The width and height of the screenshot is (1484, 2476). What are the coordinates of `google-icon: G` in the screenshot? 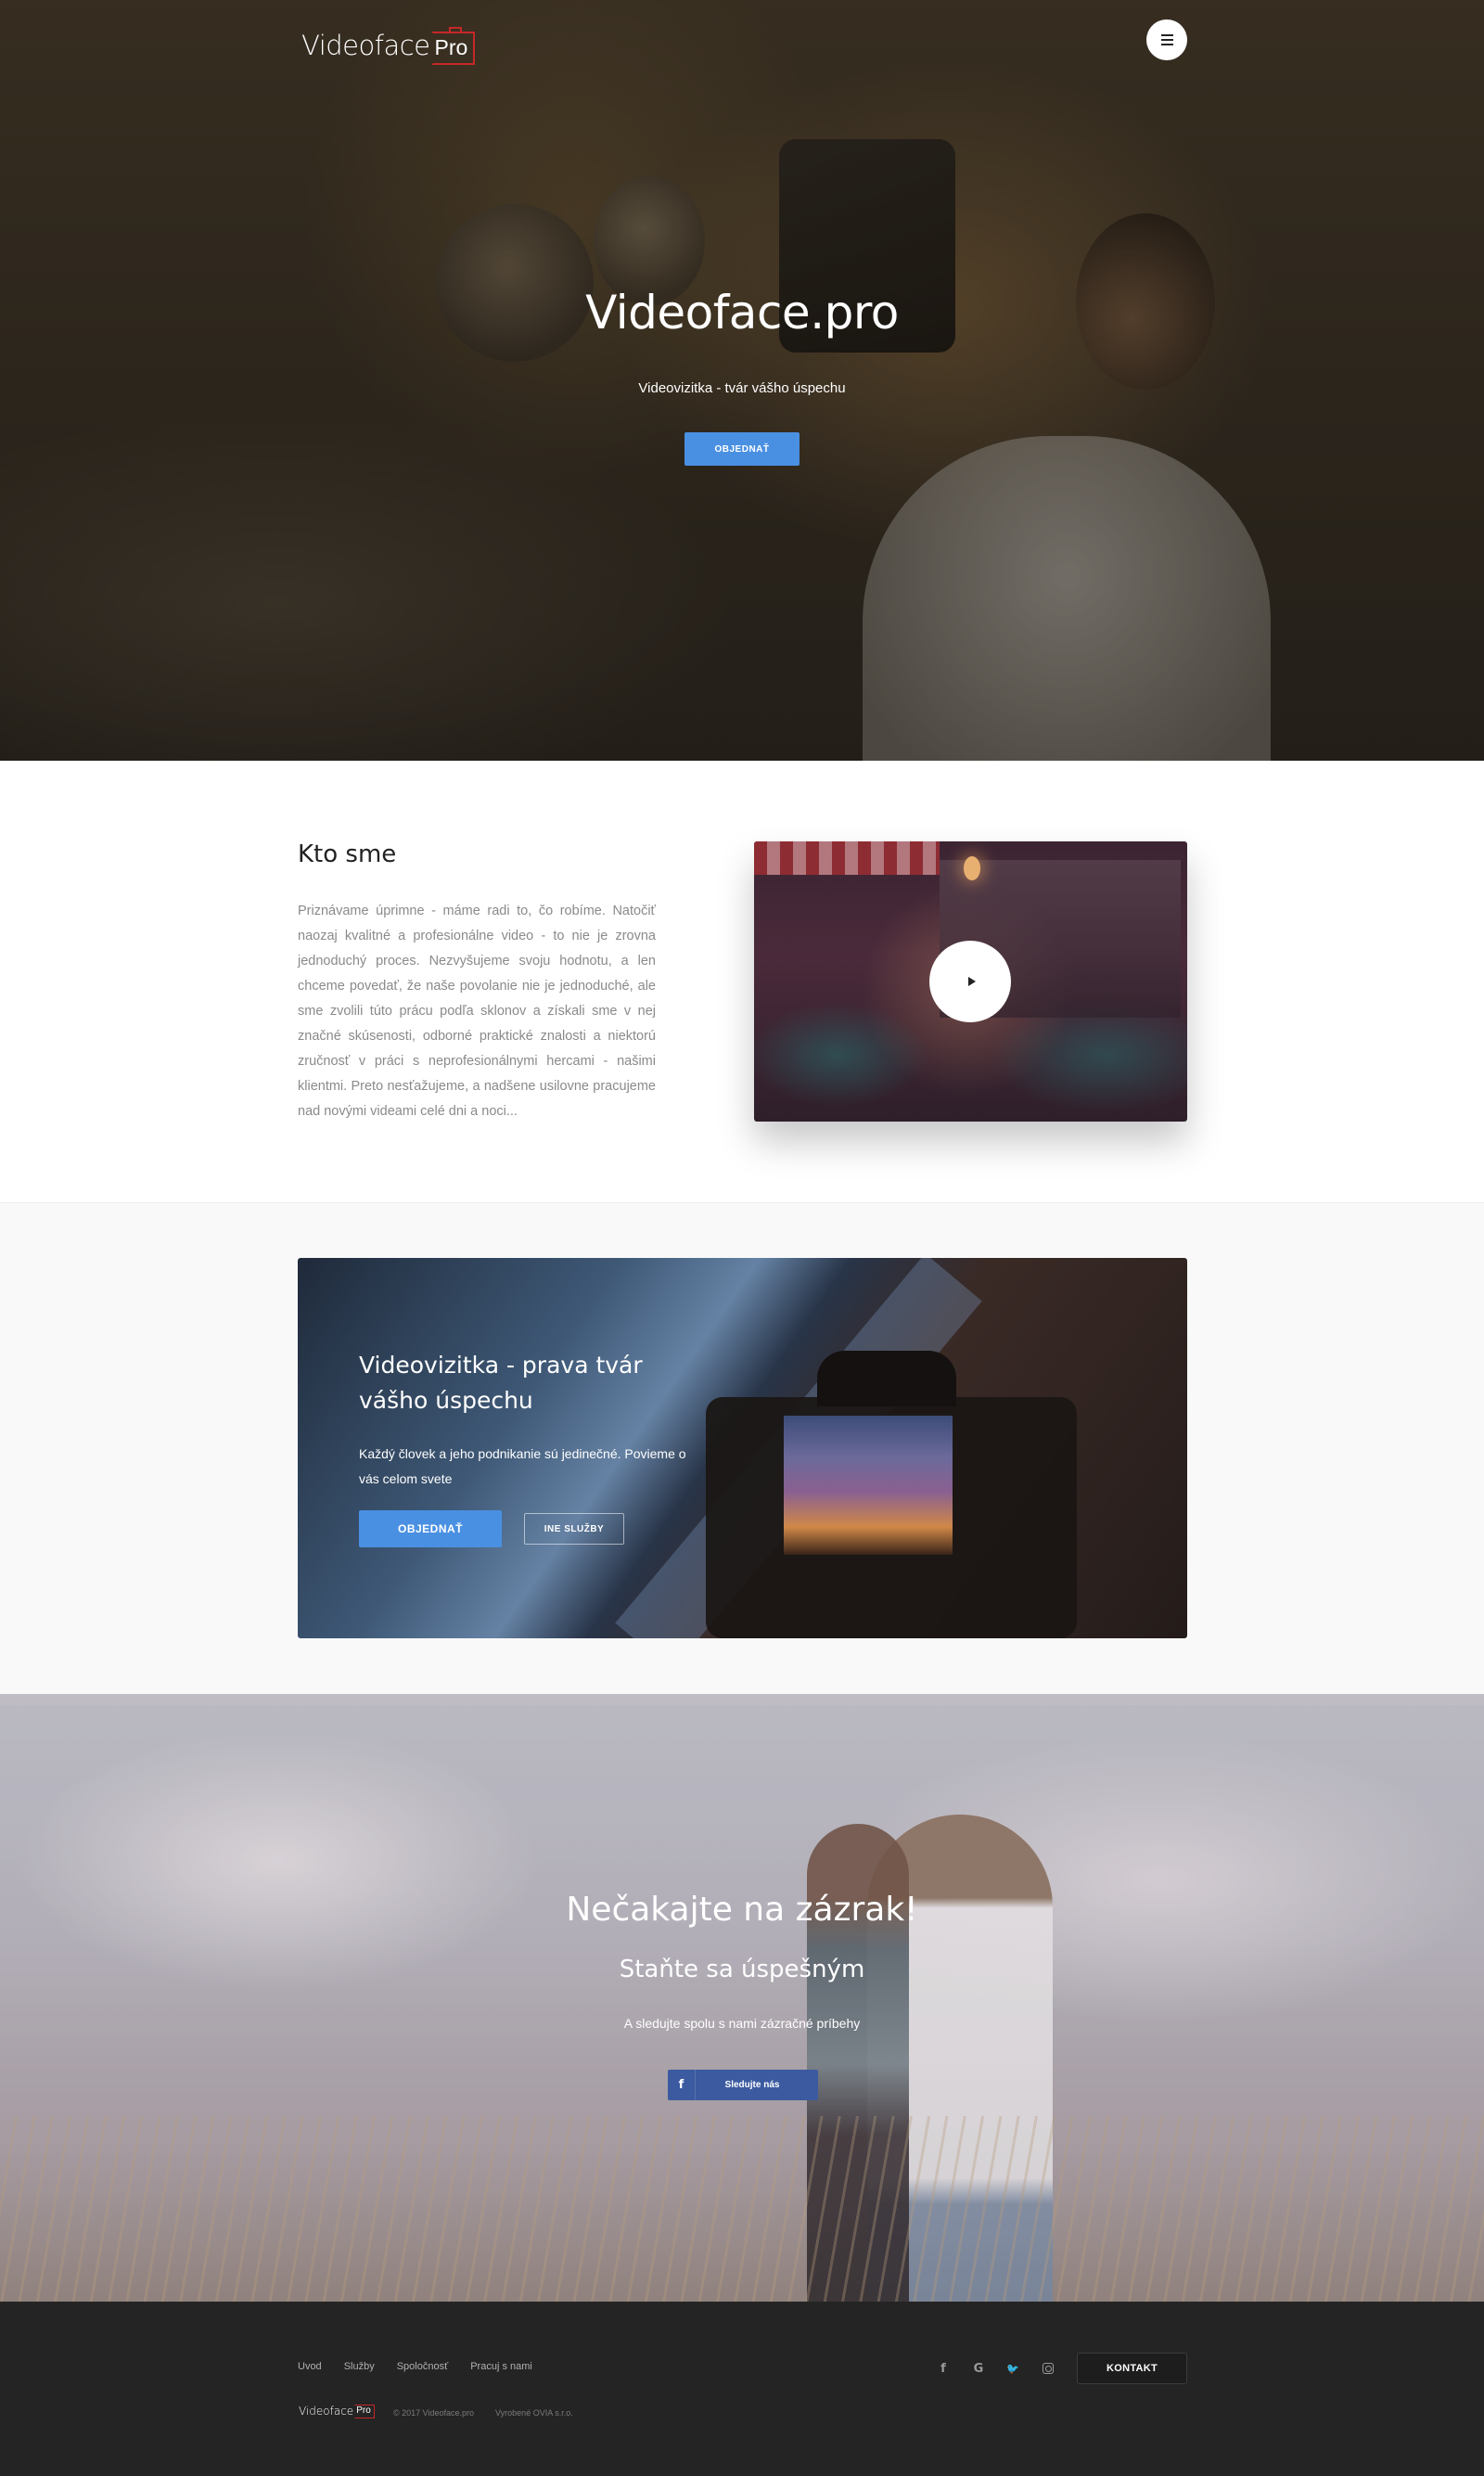 It's located at (978, 2369).